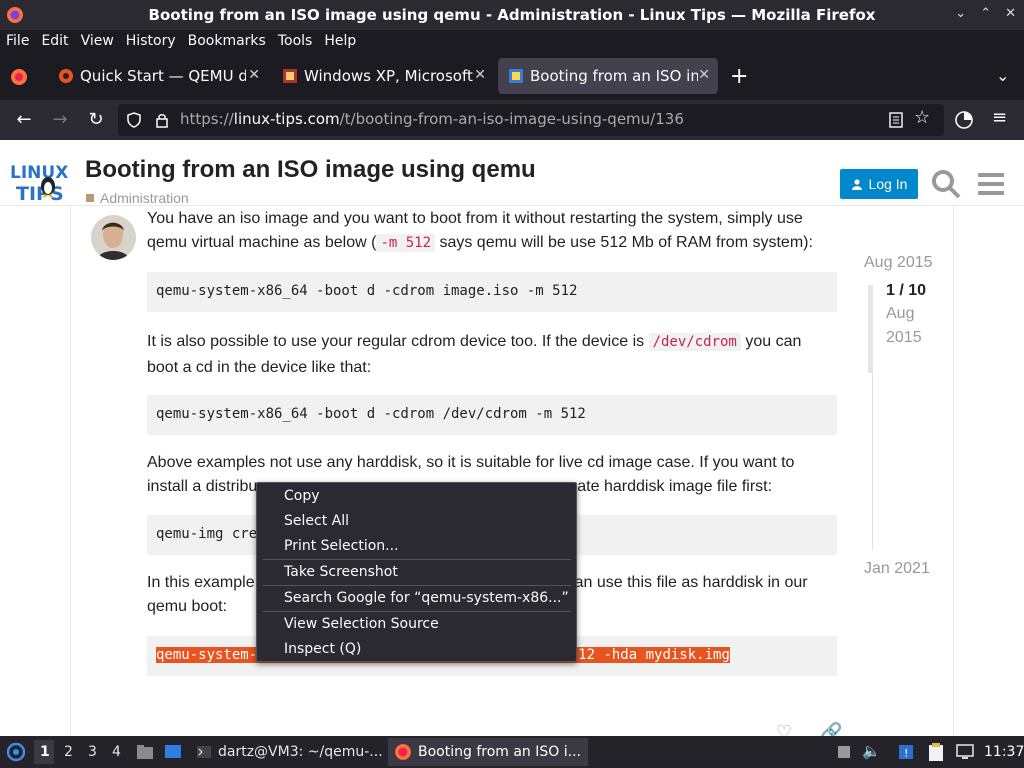 This screenshot has width=1024, height=768. Describe the element at coordinates (207, 655) in the screenshot. I see `selected-code: qemu-system-` at that location.